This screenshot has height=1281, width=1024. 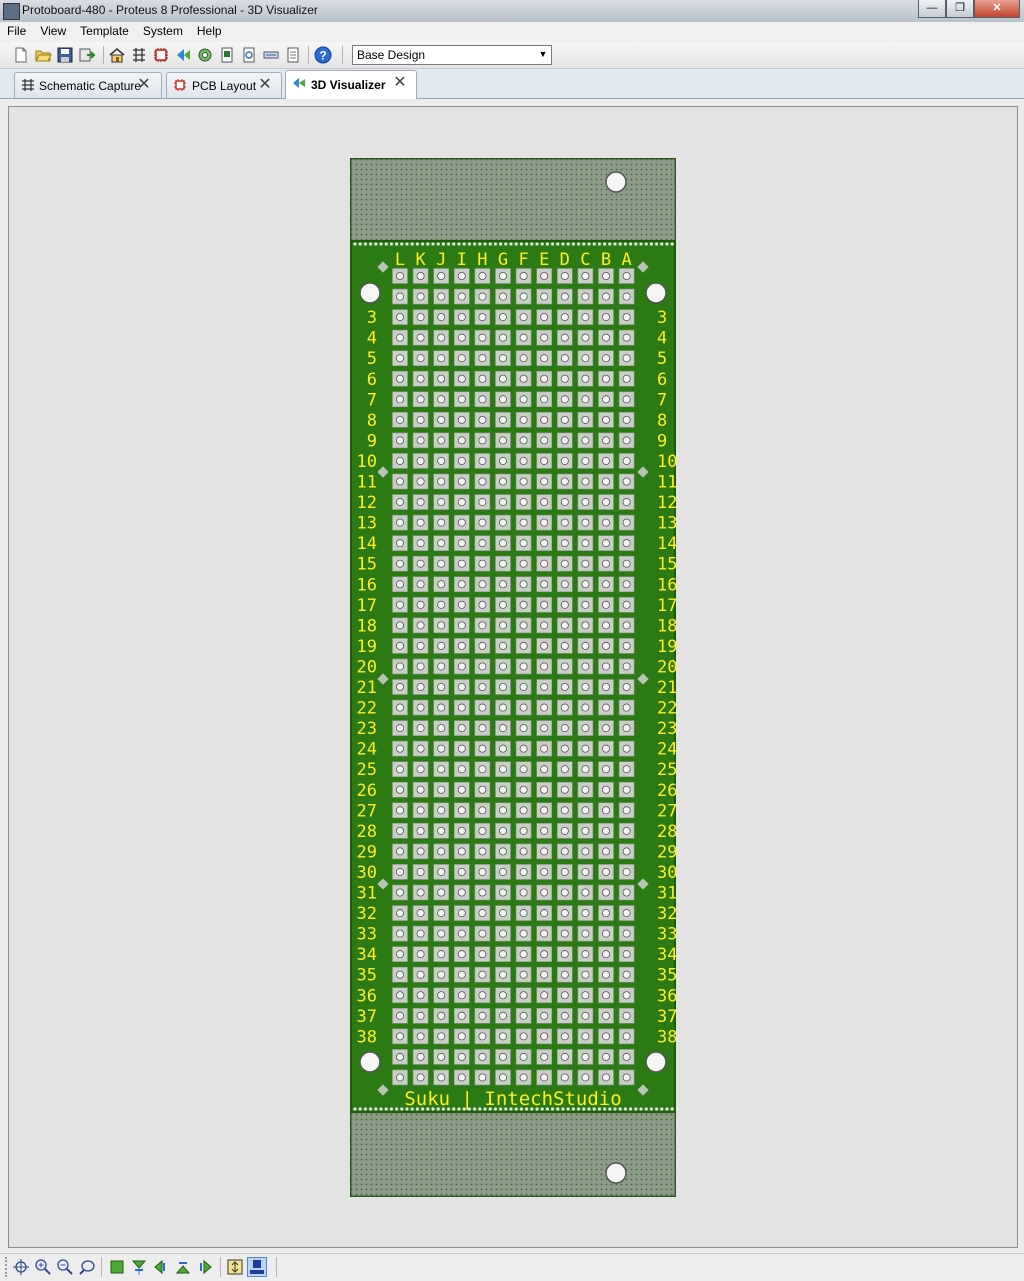 I want to click on visualizer-icon, so click(x=183, y=55).